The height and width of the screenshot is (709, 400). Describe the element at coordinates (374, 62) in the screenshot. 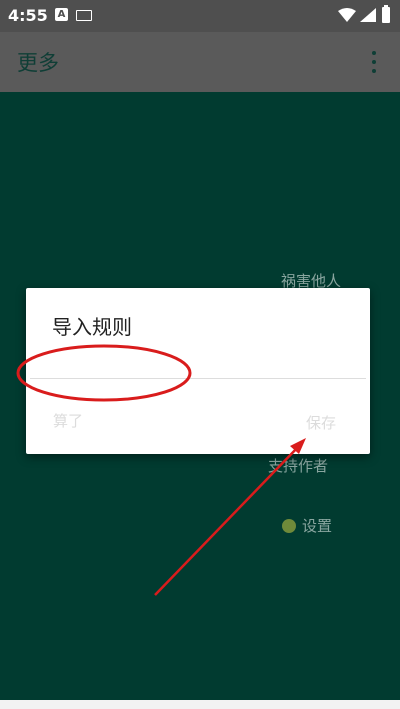

I see `overflow-menu-icon` at that location.